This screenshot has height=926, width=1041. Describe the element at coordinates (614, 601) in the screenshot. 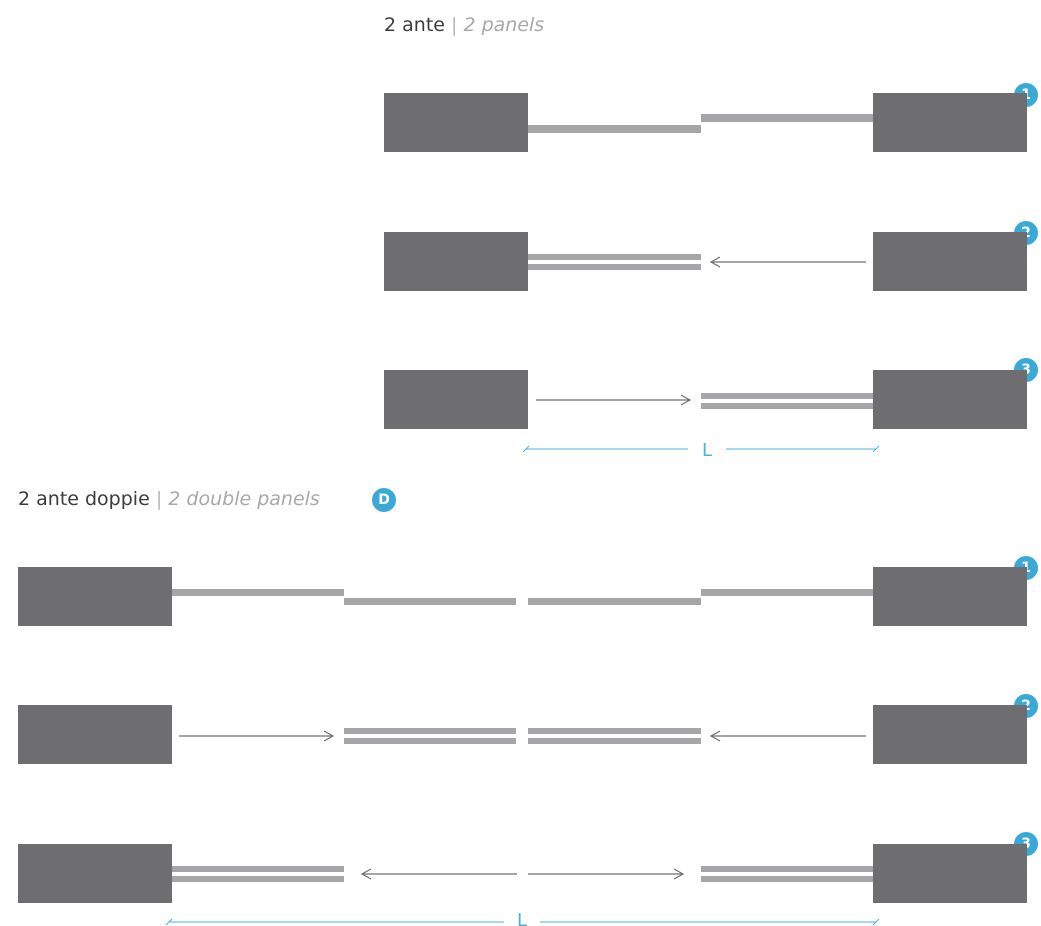

I see `panel-inner-right` at that location.